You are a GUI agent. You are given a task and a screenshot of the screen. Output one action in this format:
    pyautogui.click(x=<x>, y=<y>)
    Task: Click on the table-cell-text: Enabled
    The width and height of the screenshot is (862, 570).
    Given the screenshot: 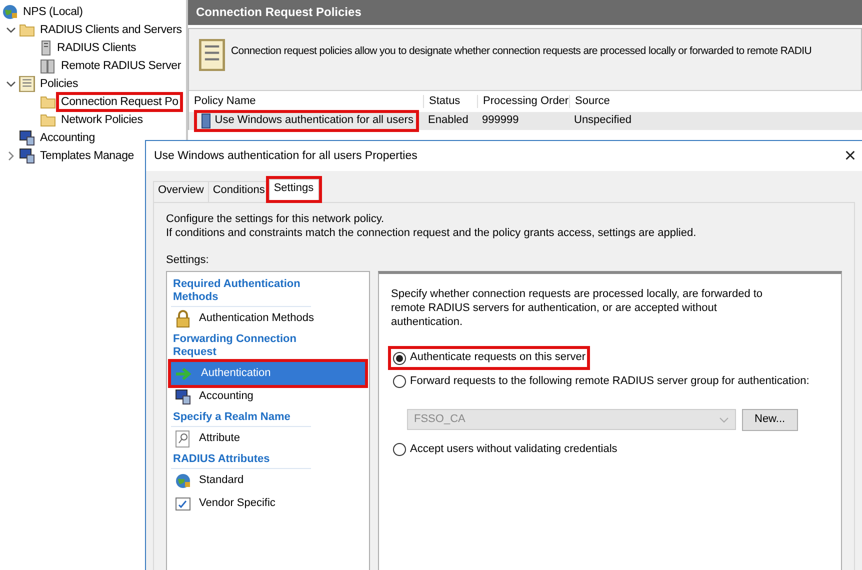 What is the action you would take?
    pyautogui.click(x=448, y=121)
    